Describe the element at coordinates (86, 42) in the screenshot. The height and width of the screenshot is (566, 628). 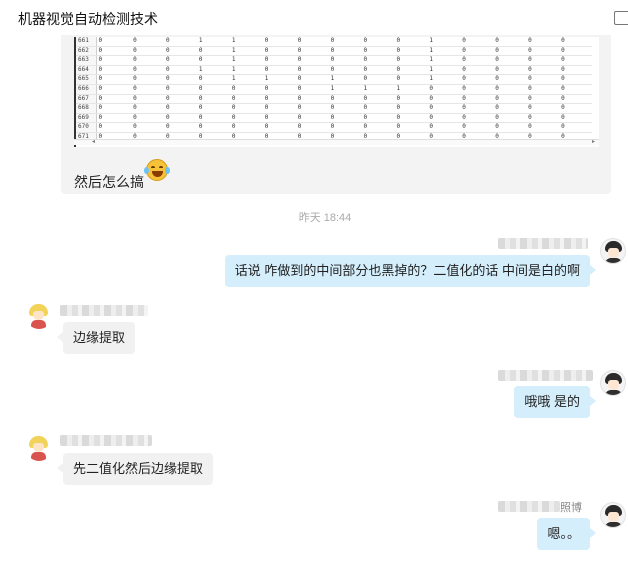
I see `row-header: 661` at that location.